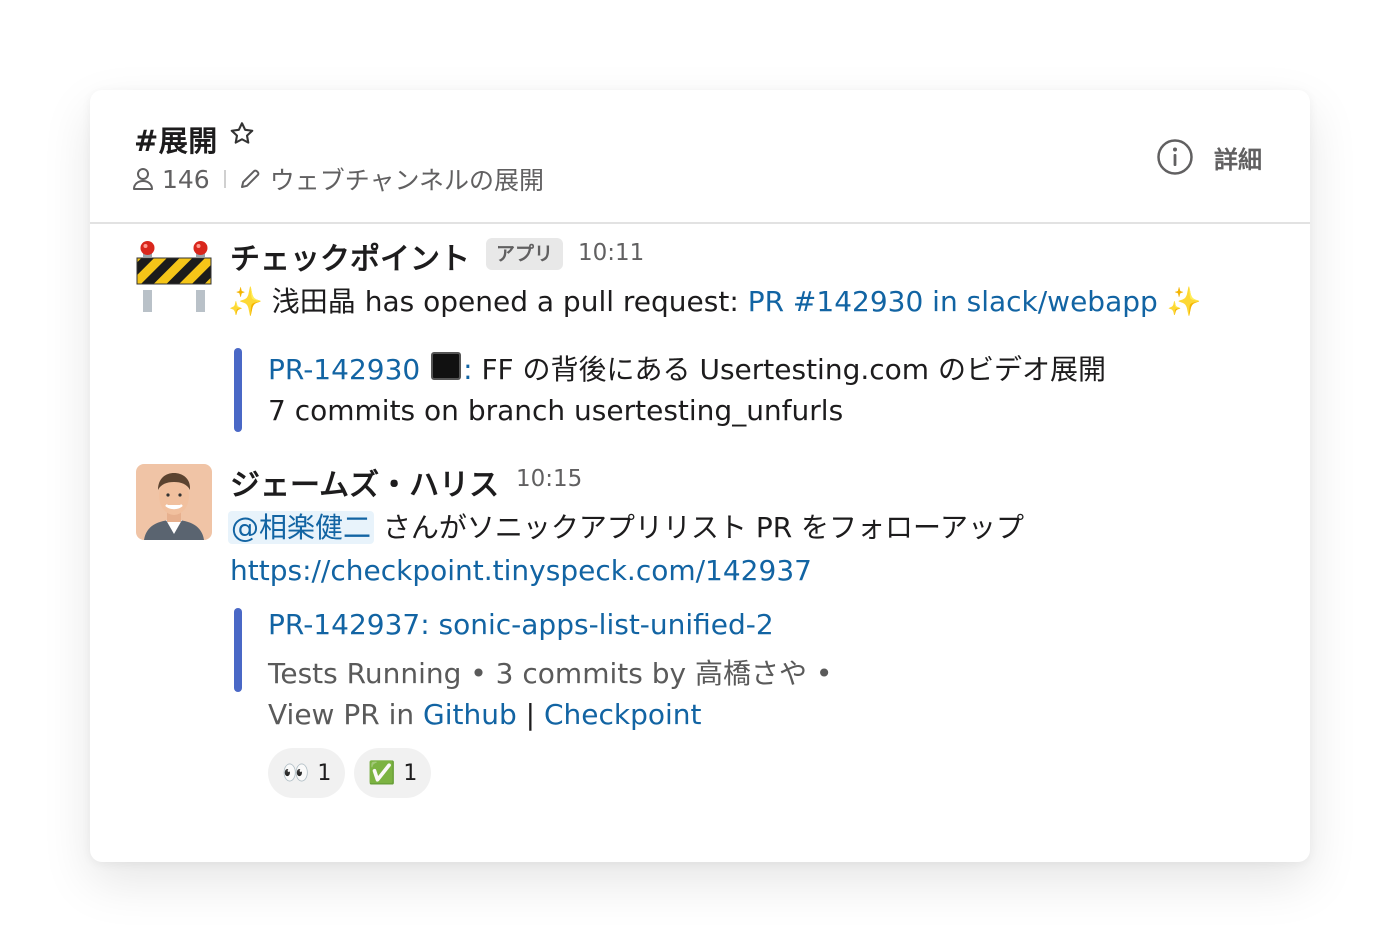 The image size is (1400, 952). I want to click on channel-topic: ウェブチャンネルの展開, so click(407, 179).